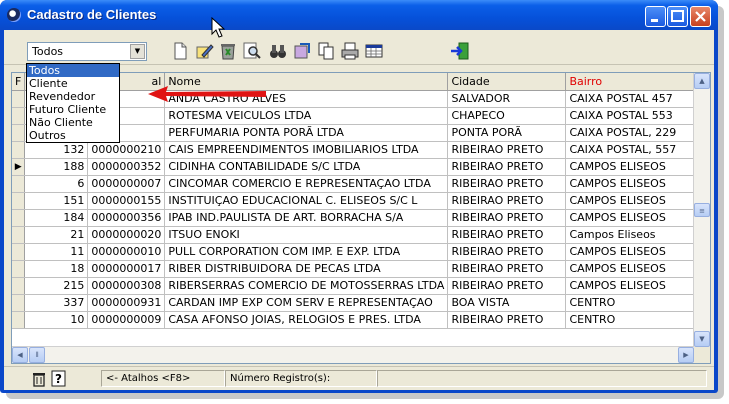 This screenshot has width=729, height=404. Describe the element at coordinates (507, 82) in the screenshot. I see `column-header-cidade: Cidade` at that location.